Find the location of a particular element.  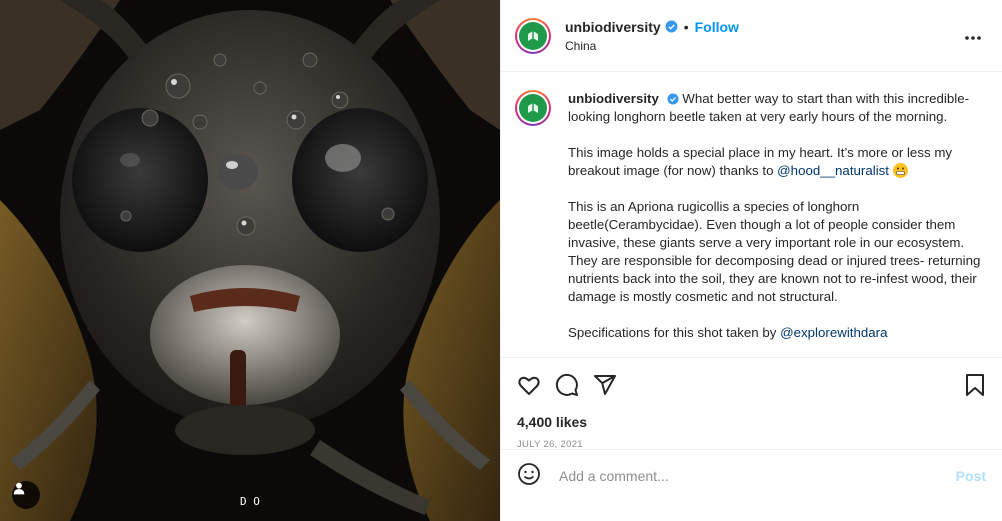

post-comment-button: Post is located at coordinates (971, 476).